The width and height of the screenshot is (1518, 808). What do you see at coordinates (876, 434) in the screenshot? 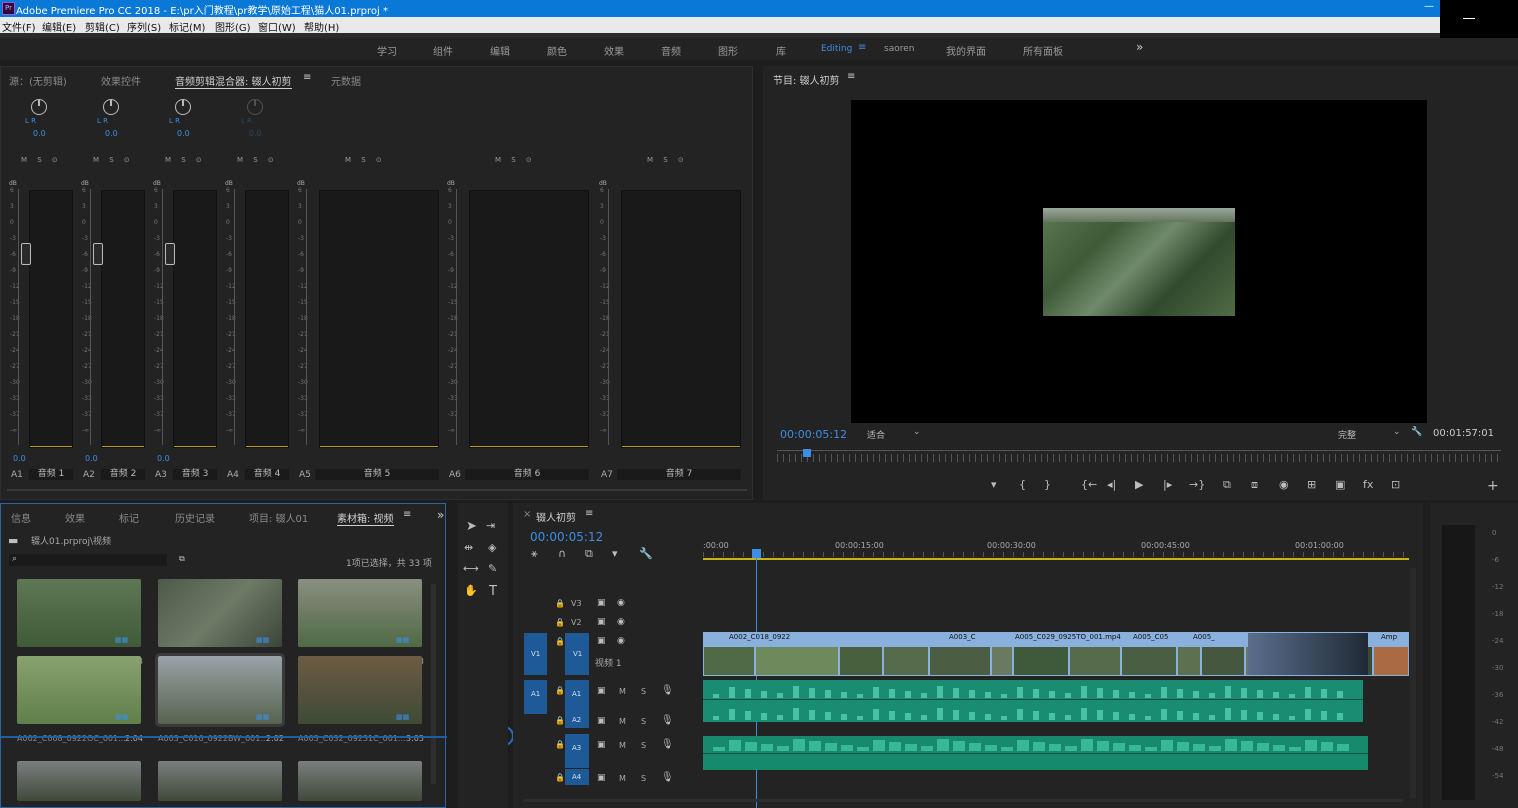
I see `fit-dropdown: 适合` at bounding box center [876, 434].